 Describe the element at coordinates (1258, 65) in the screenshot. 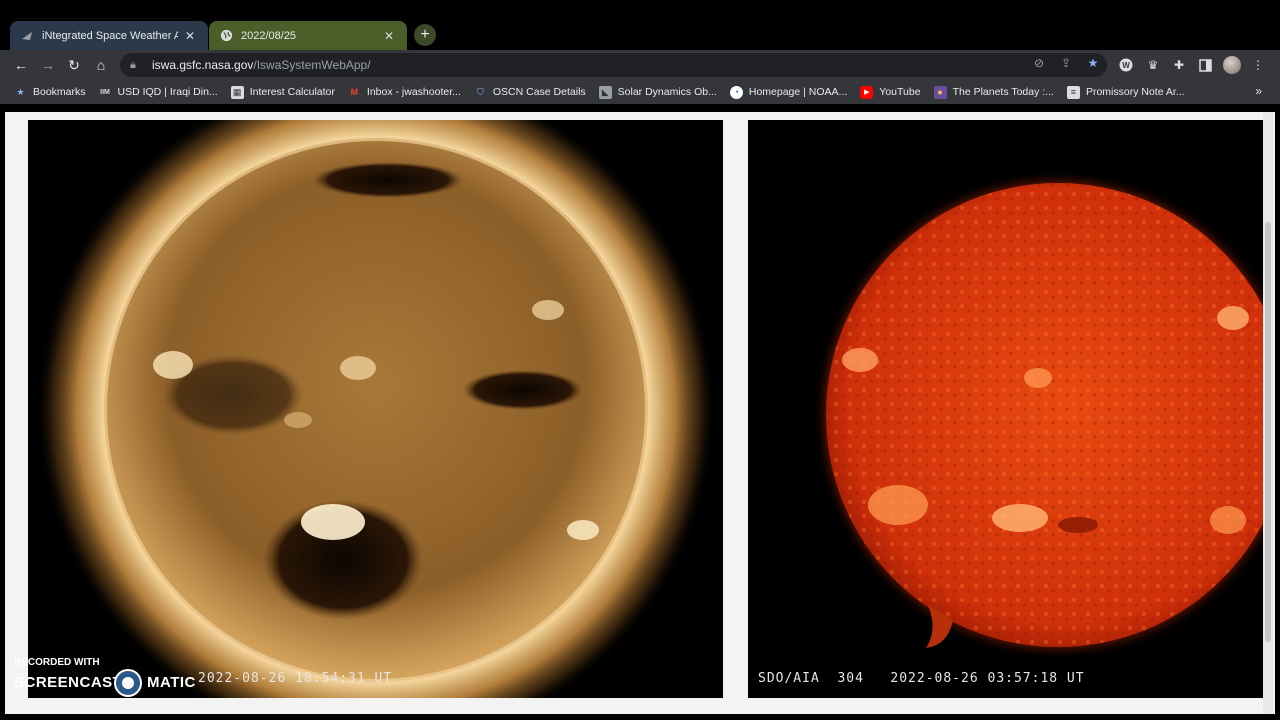

I see `menu-kebab-icon: ⋮` at that location.